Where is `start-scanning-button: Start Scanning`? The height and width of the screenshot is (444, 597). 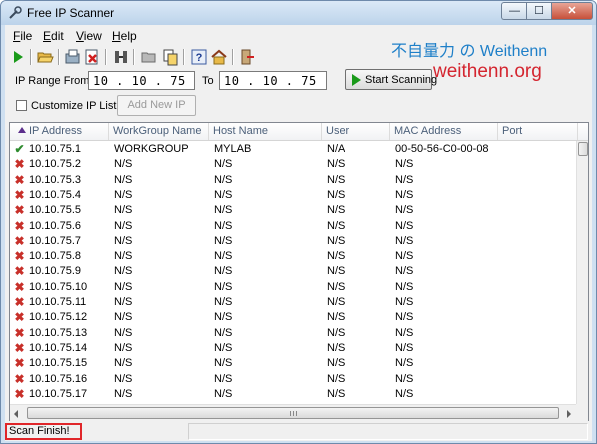 start-scanning-button: Start Scanning is located at coordinates (391, 79).